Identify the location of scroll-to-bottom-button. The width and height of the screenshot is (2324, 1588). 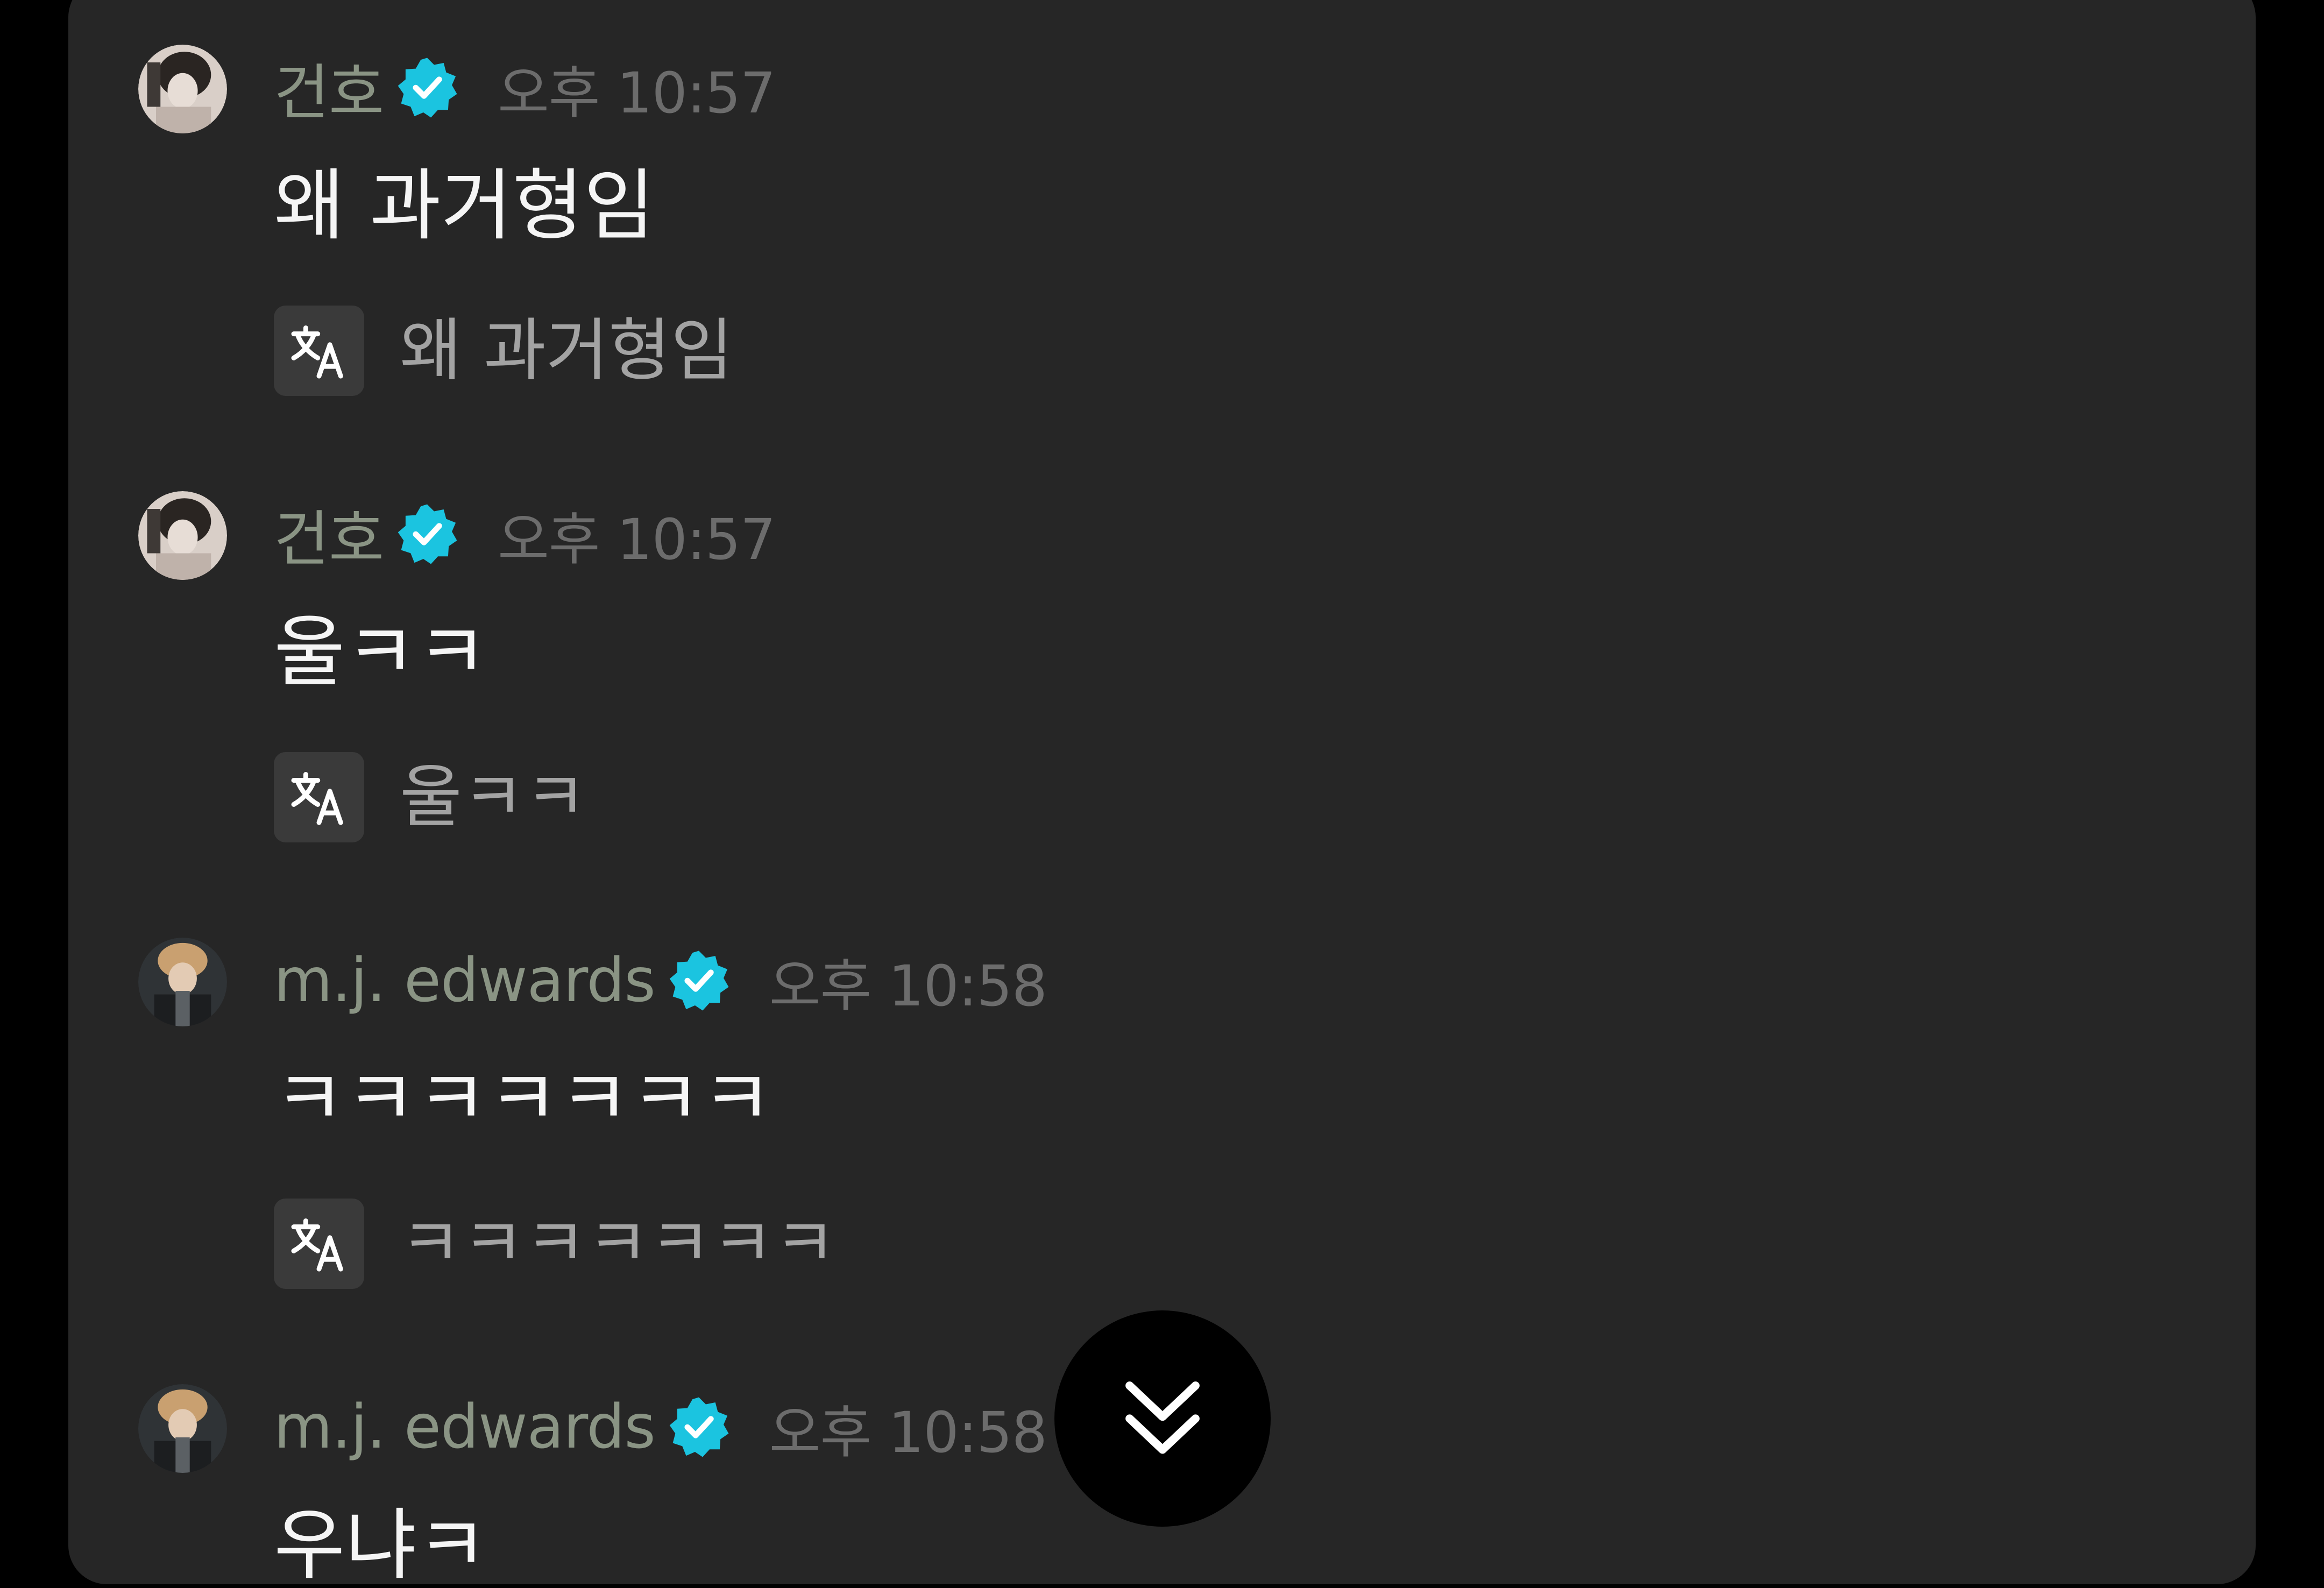
(1162, 1418).